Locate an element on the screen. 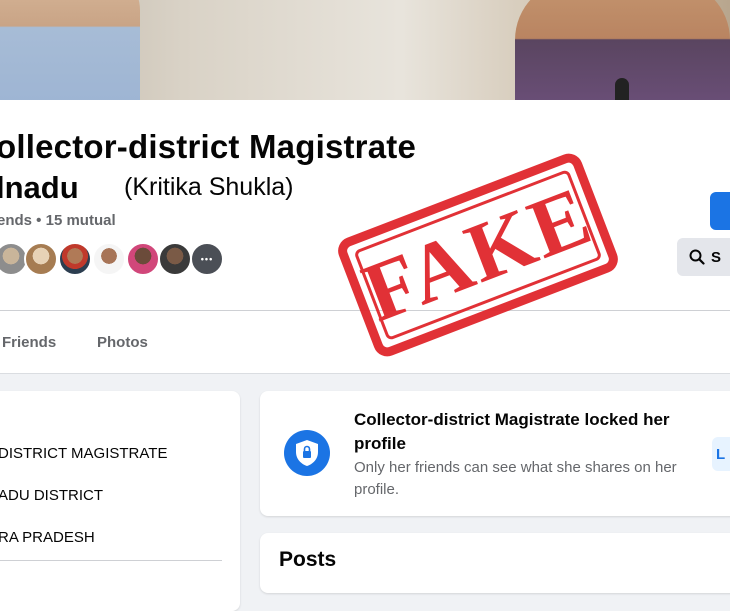  profile-name: ollector-district Magistrate is located at coordinates (208, 146).